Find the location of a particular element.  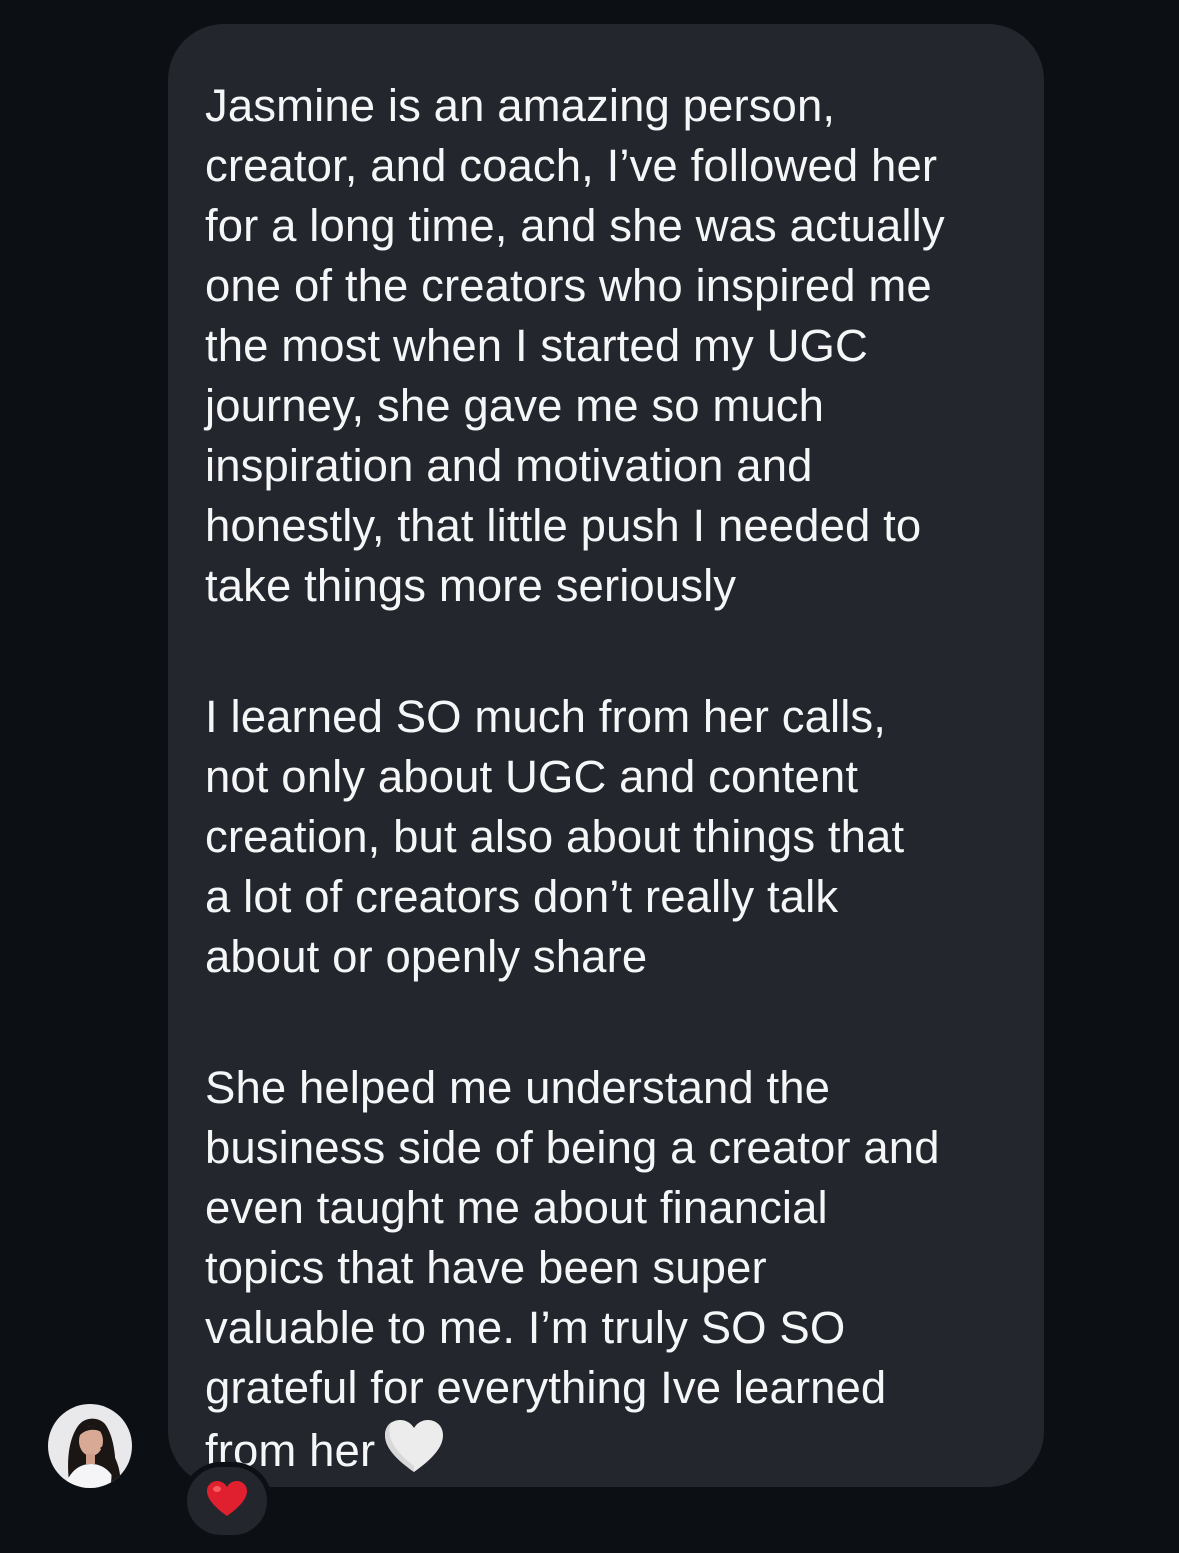

reaction-badge is located at coordinates (227, 1501).